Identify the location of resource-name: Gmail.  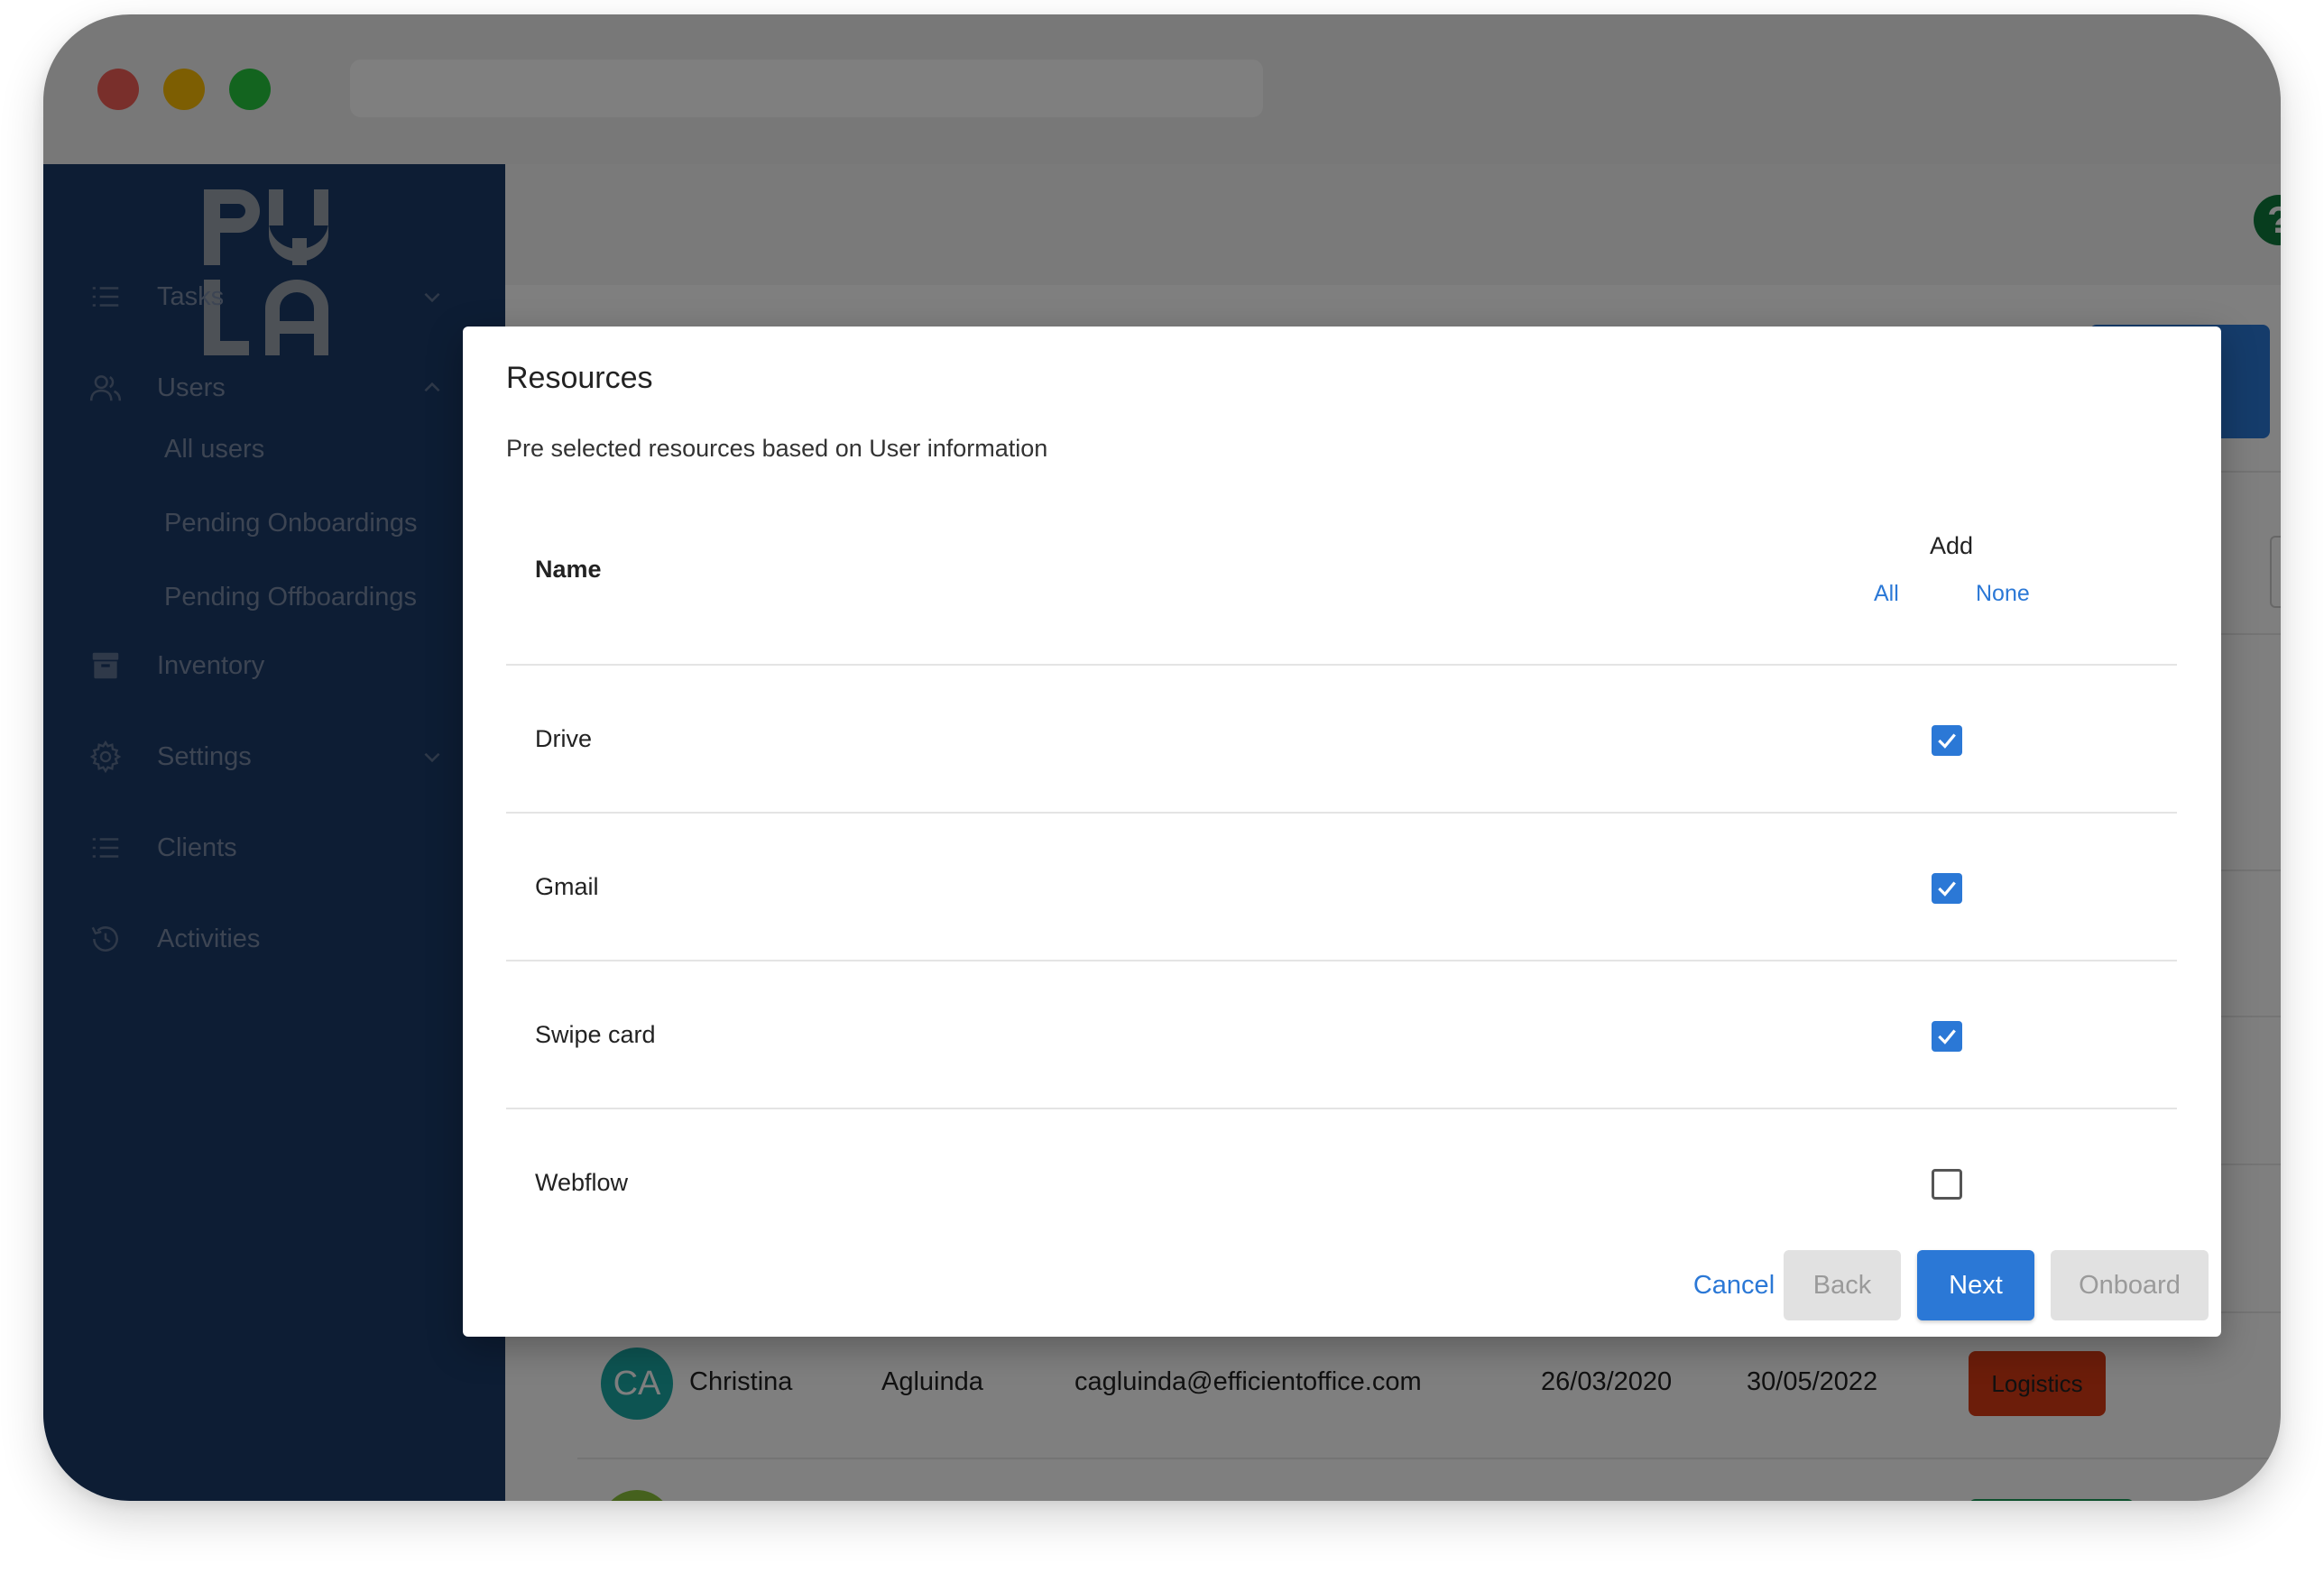
(567, 886).